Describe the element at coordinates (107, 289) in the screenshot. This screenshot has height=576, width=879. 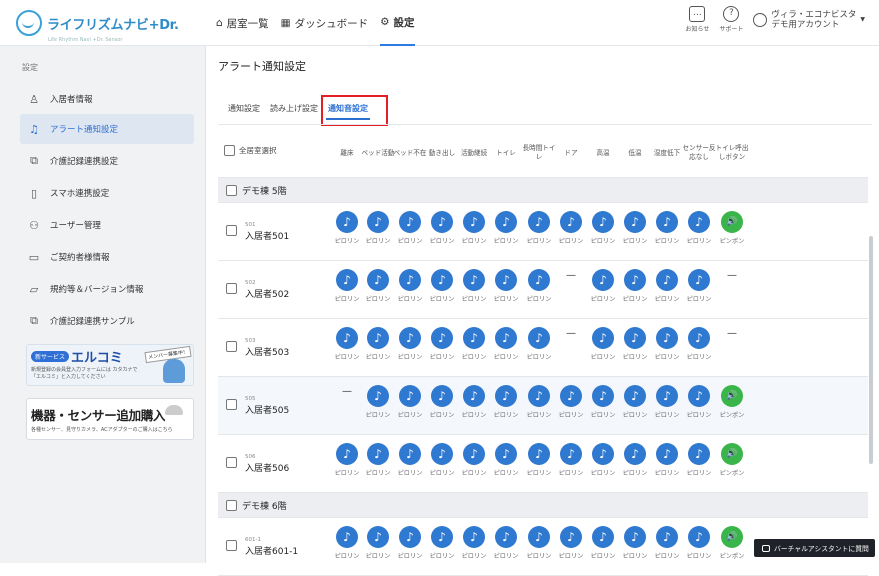
I see `sidebar-item-terms: ▱ 規約等＆バージョン情報` at that location.